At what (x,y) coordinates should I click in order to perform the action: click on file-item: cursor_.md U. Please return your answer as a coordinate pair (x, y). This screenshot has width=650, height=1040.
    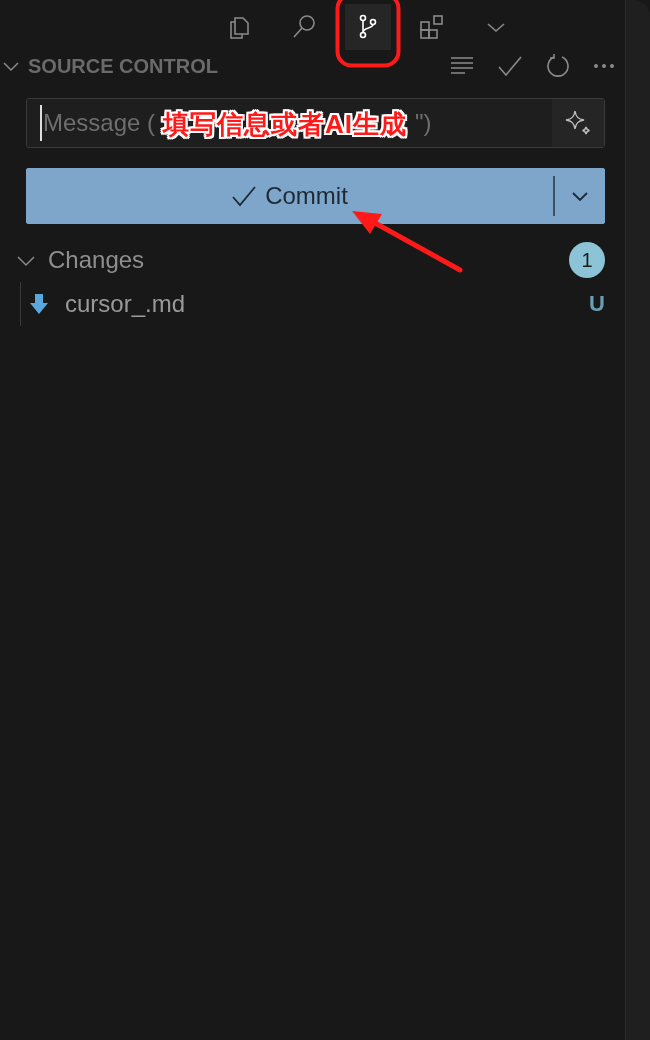
    Looking at the image, I should click on (323, 304).